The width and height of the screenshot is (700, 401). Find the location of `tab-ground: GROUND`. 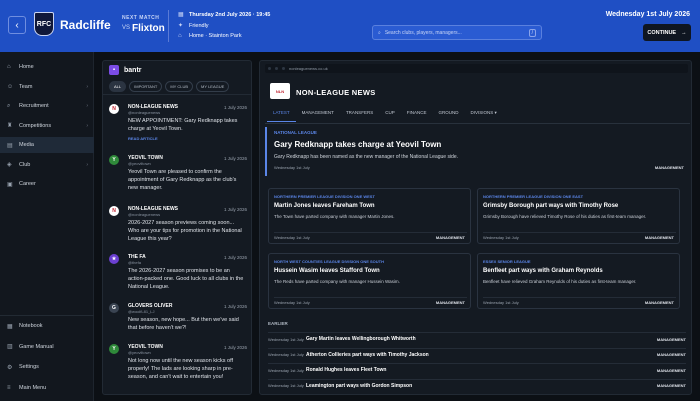

tab-ground: GROUND is located at coordinates (448, 116).